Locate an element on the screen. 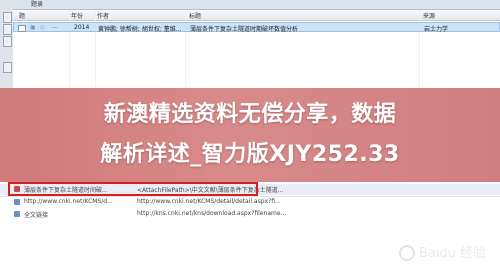 The image size is (500, 270). col-header-source: 来源 is located at coordinates (429, 15).